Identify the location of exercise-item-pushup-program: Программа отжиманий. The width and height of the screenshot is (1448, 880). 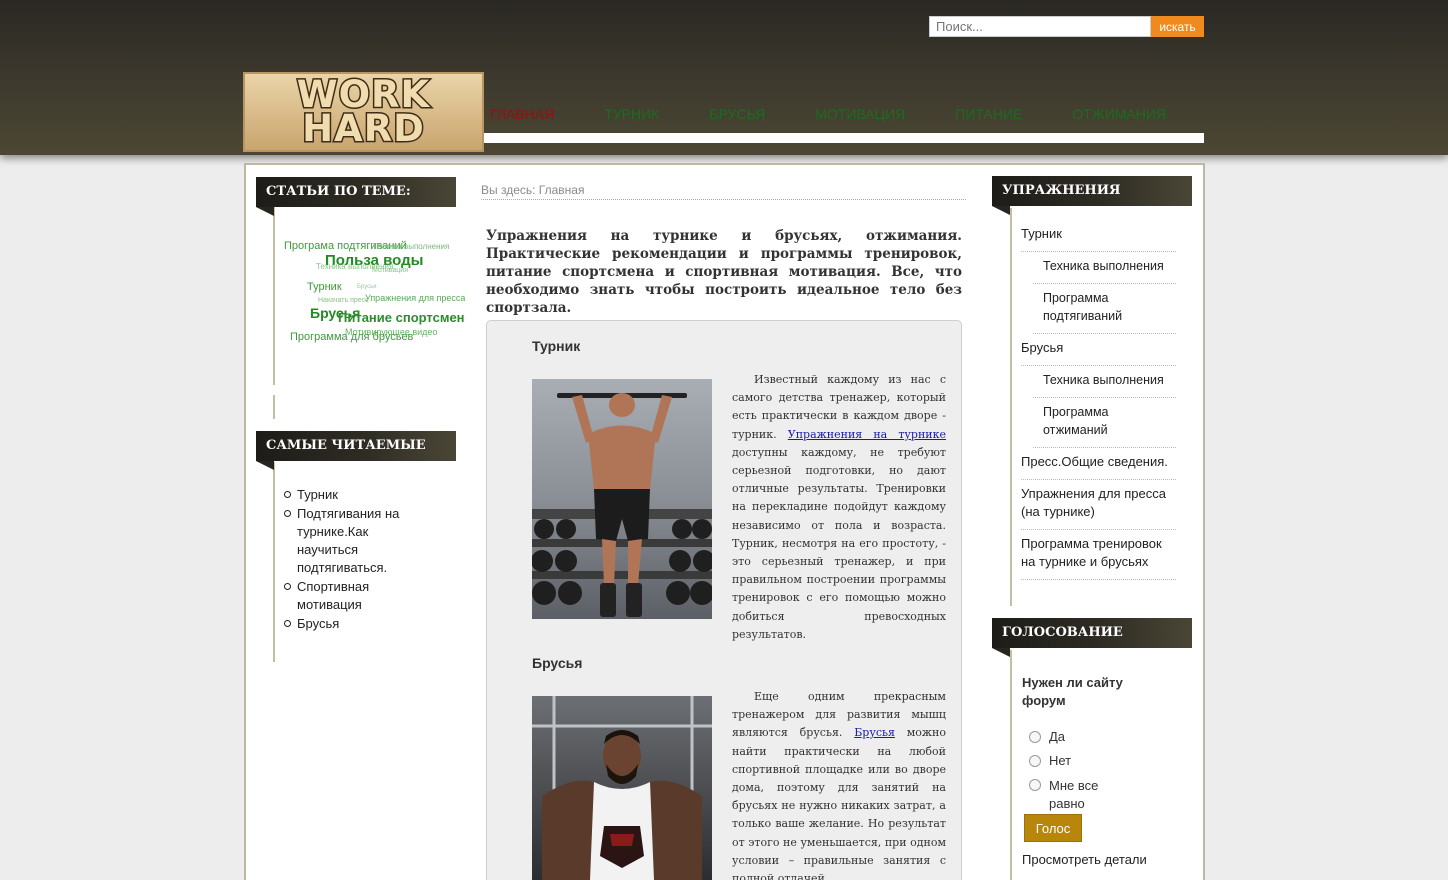
(1104, 423).